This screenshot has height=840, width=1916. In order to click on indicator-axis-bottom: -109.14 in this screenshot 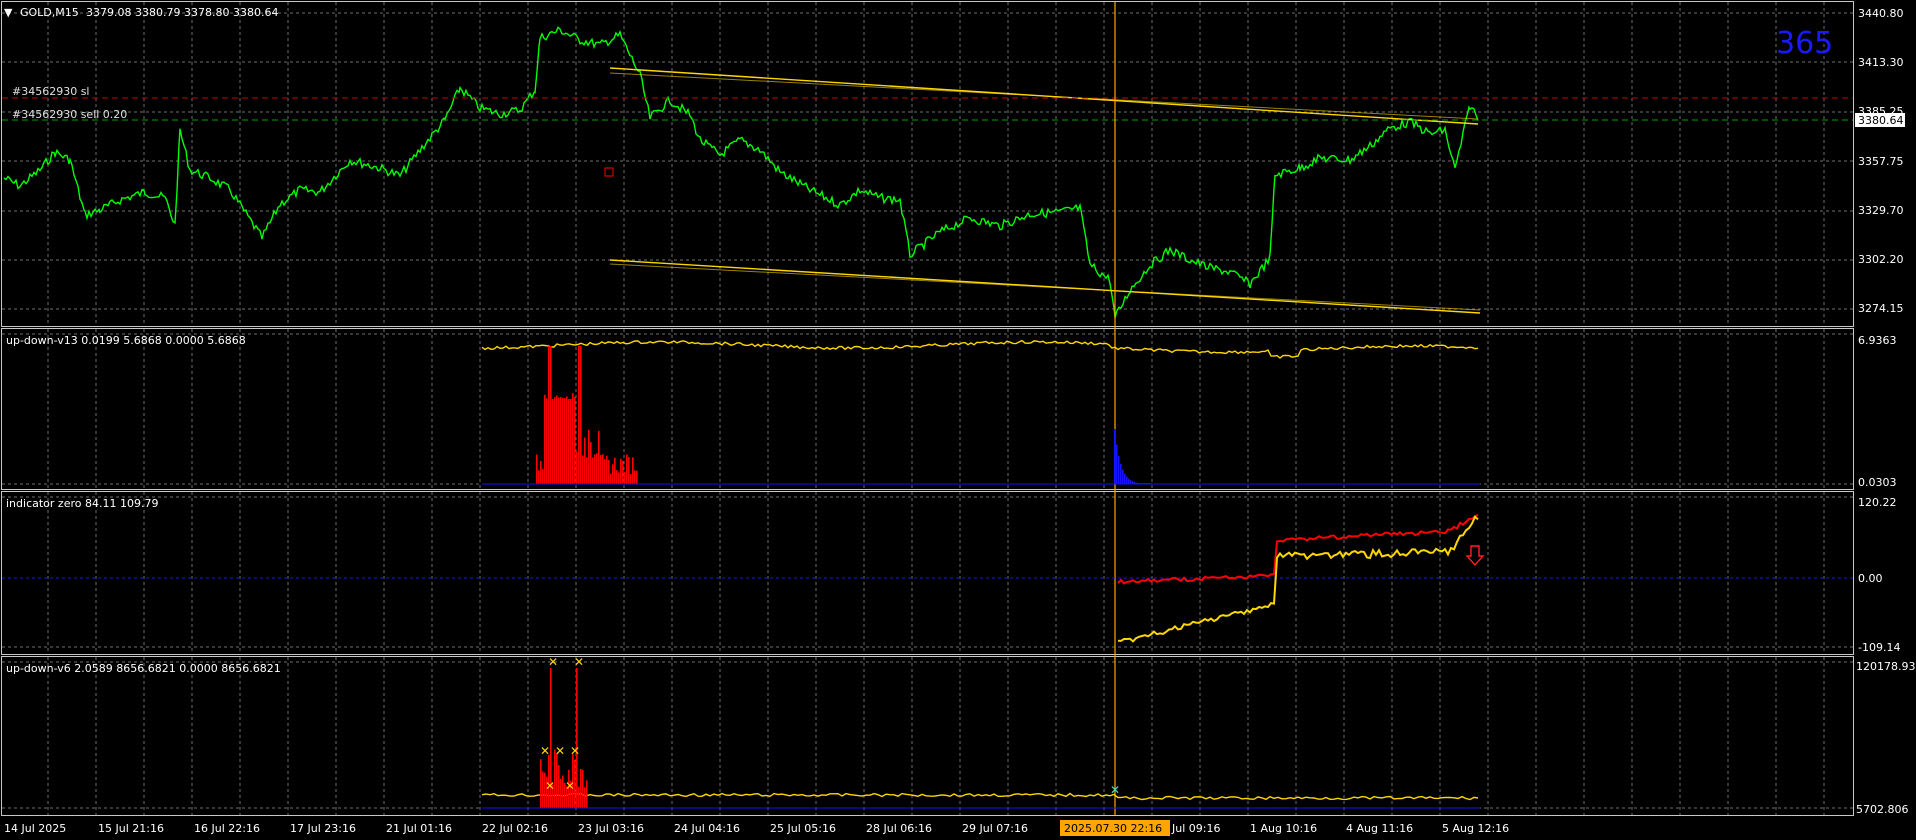, I will do `click(1879, 647)`.